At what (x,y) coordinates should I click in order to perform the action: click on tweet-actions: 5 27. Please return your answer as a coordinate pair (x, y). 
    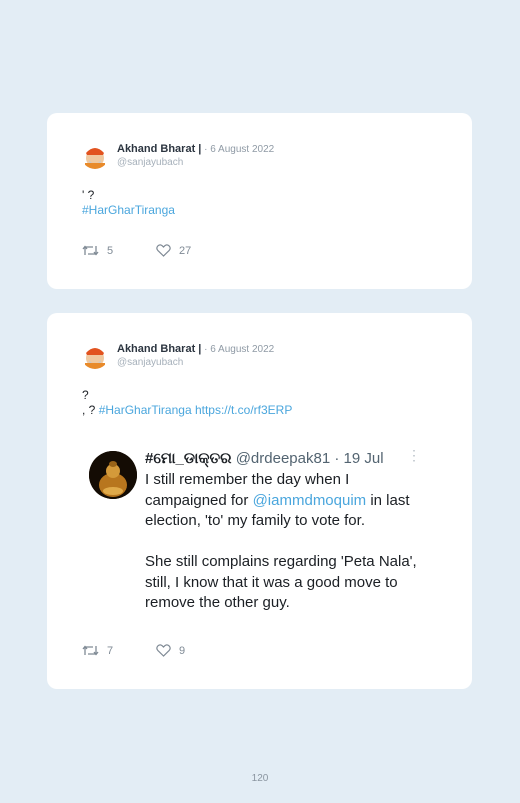
    Looking at the image, I should click on (136, 250).